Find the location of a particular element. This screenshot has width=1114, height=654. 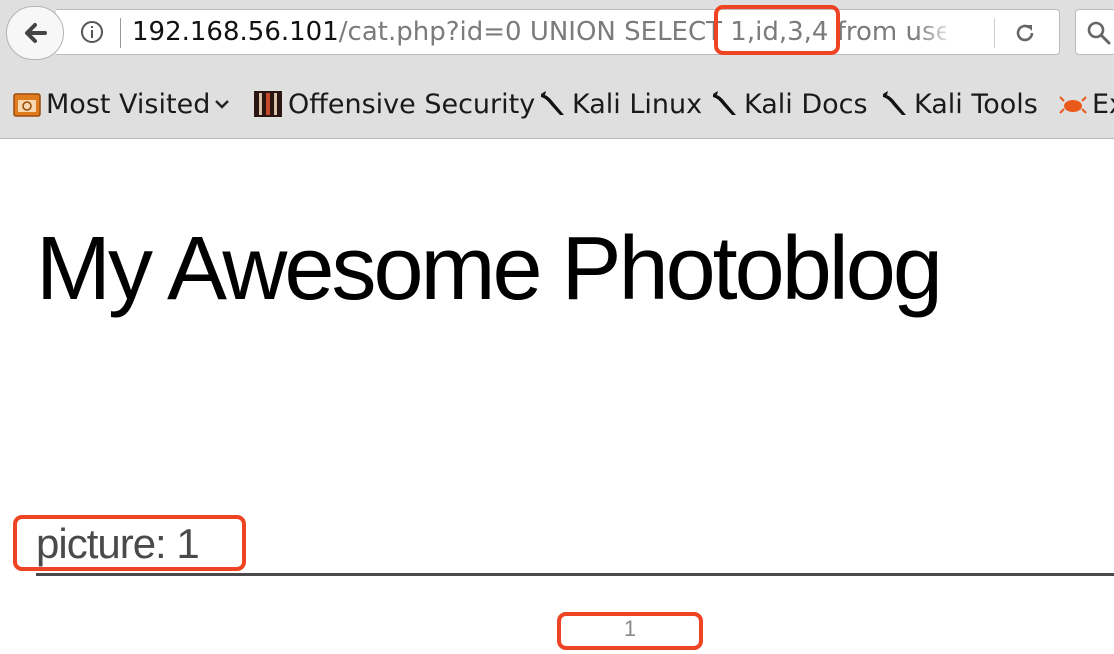

back-button is located at coordinates (35, 33).